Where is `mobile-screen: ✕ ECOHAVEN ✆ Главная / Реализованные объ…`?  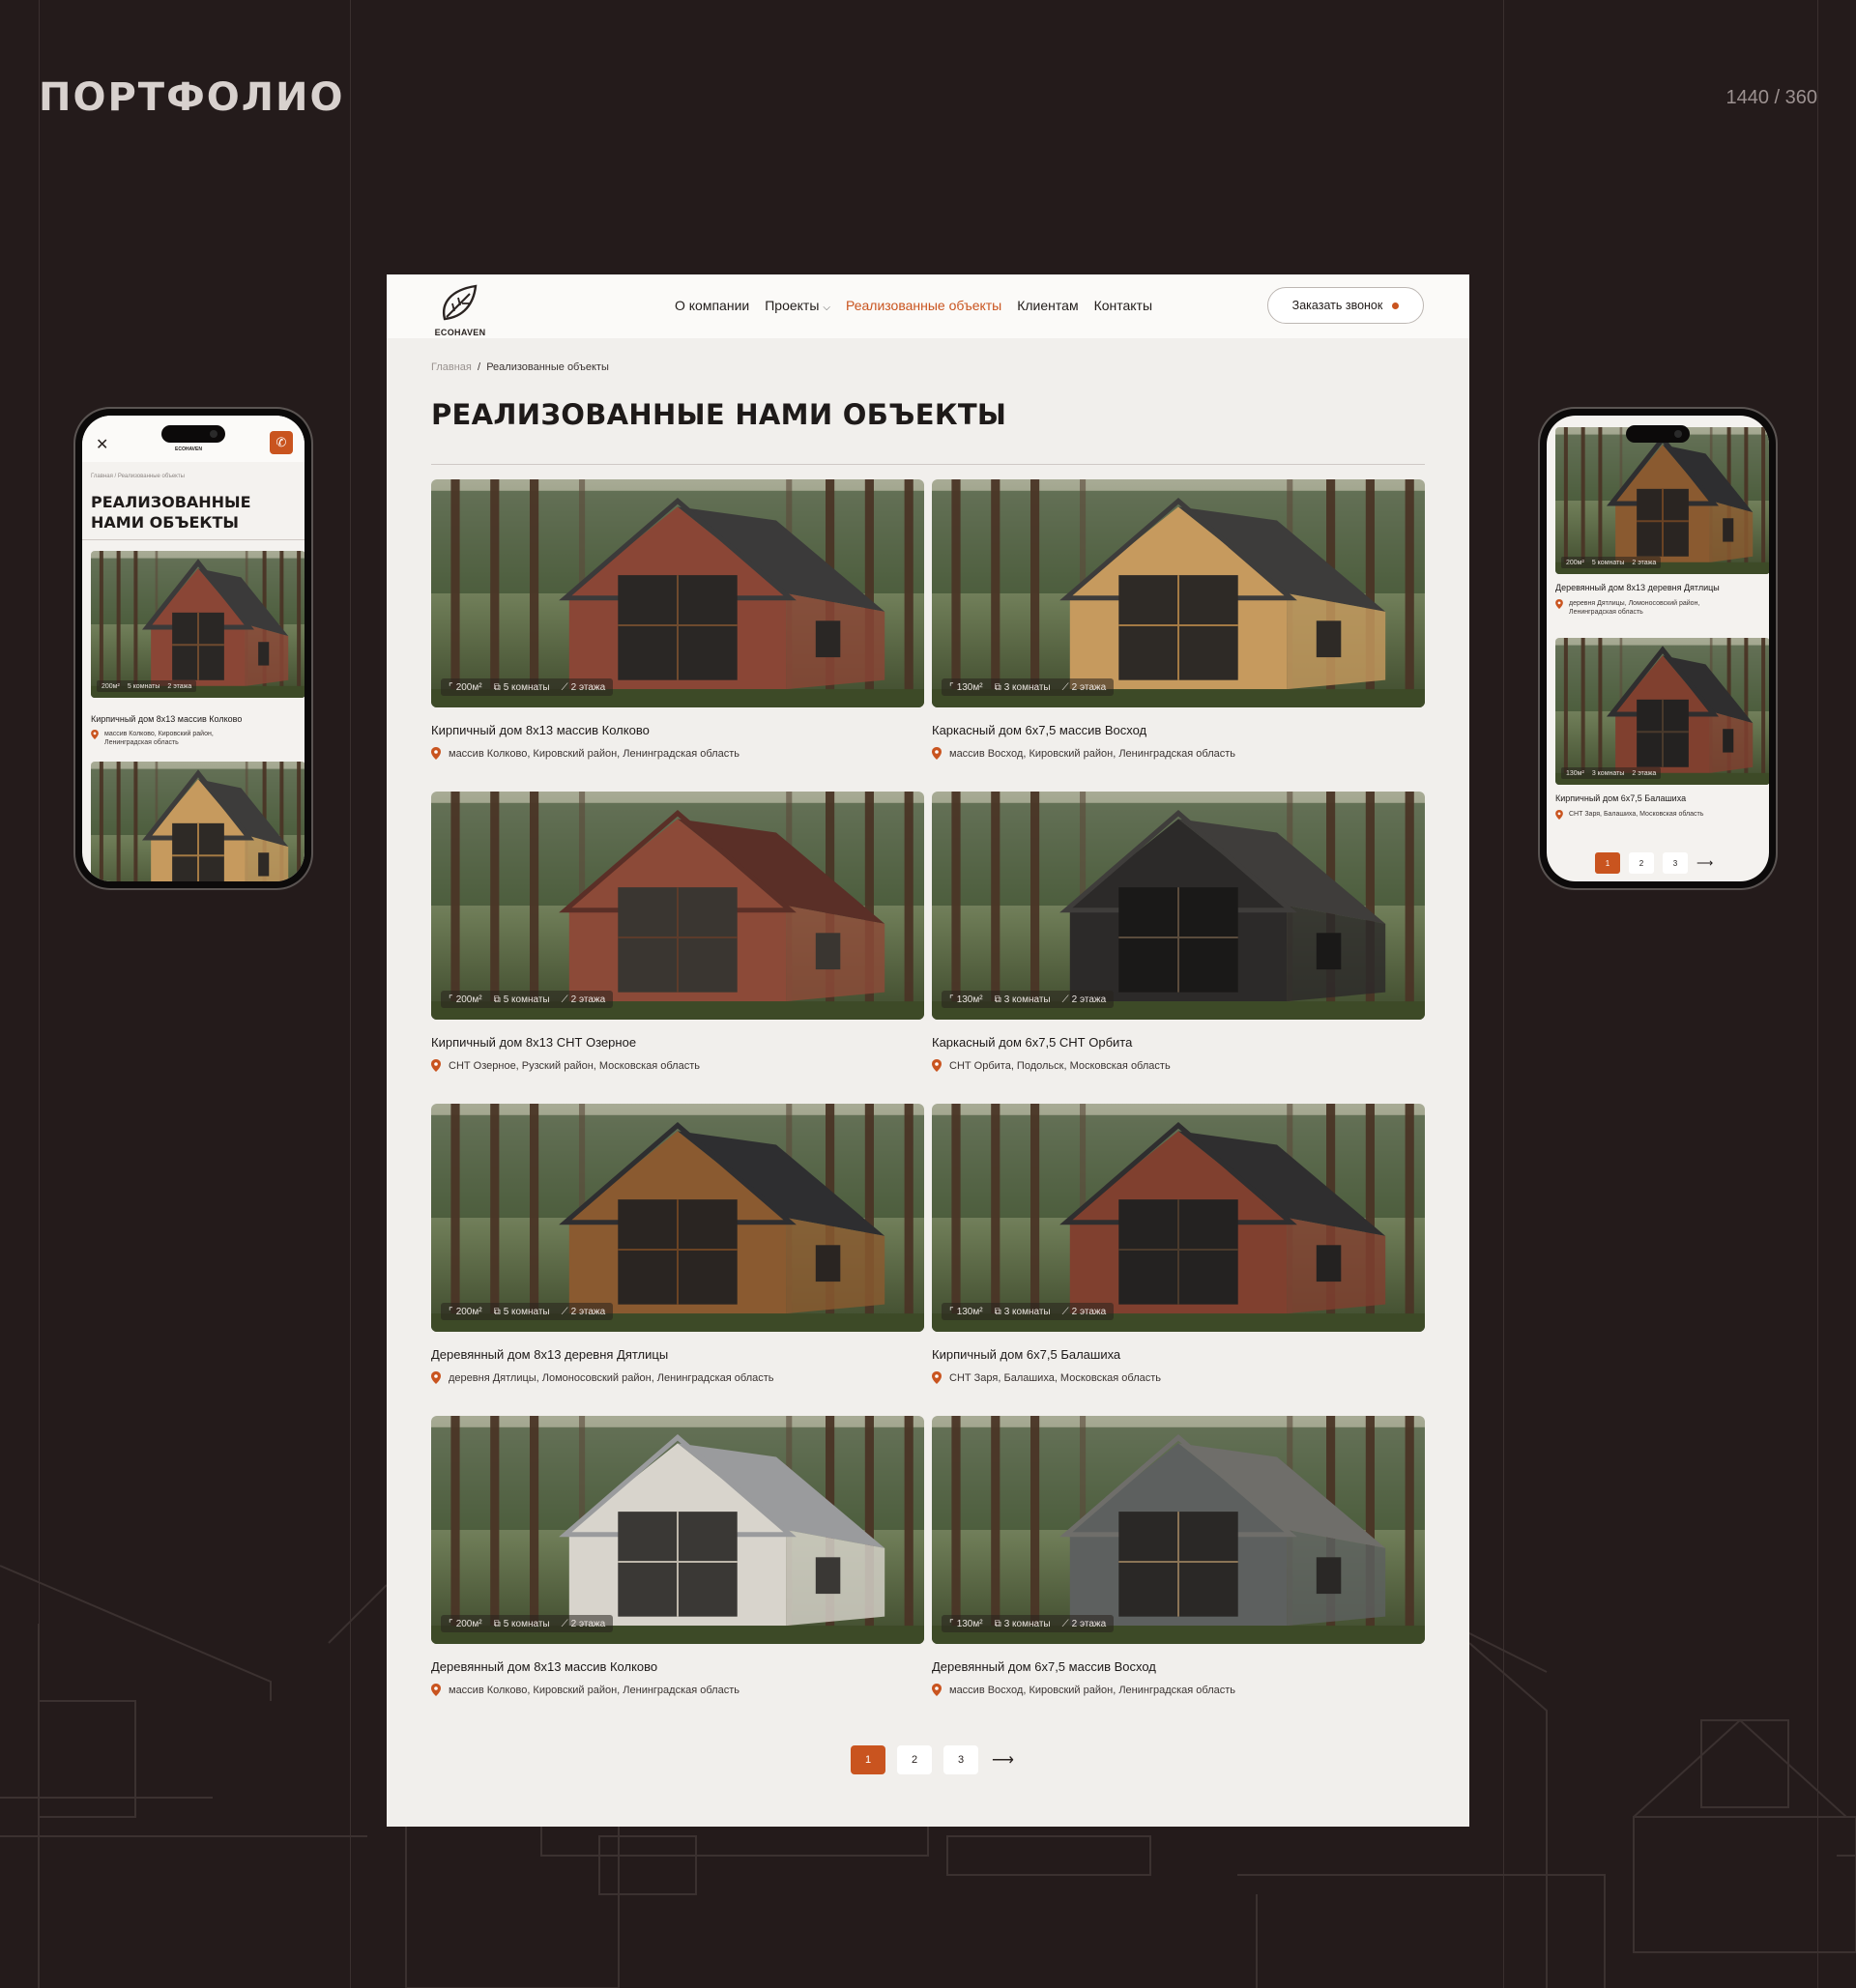 mobile-screen: ✕ ECOHAVEN ✆ Главная / Реализованные объ… is located at coordinates (193, 648).